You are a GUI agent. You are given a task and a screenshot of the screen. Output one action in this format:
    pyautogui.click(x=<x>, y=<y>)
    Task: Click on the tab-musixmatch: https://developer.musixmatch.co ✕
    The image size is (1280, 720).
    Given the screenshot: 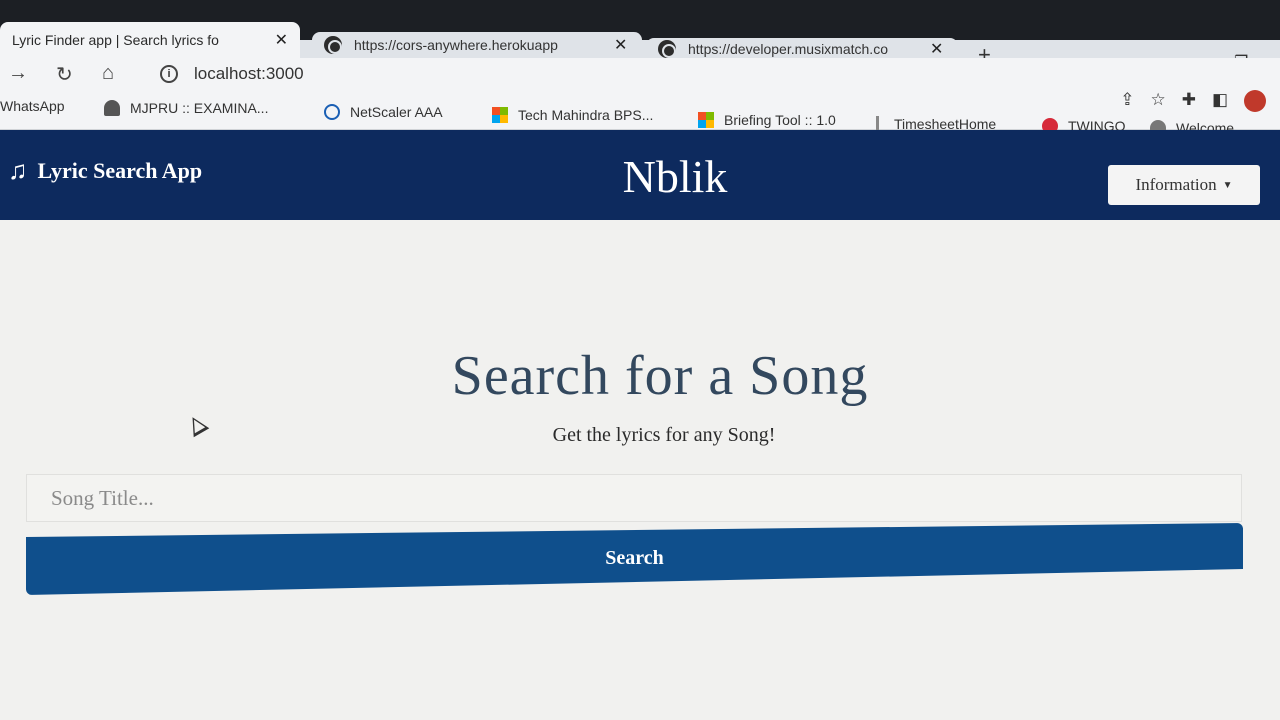 What is the action you would take?
    pyautogui.click(x=802, y=49)
    